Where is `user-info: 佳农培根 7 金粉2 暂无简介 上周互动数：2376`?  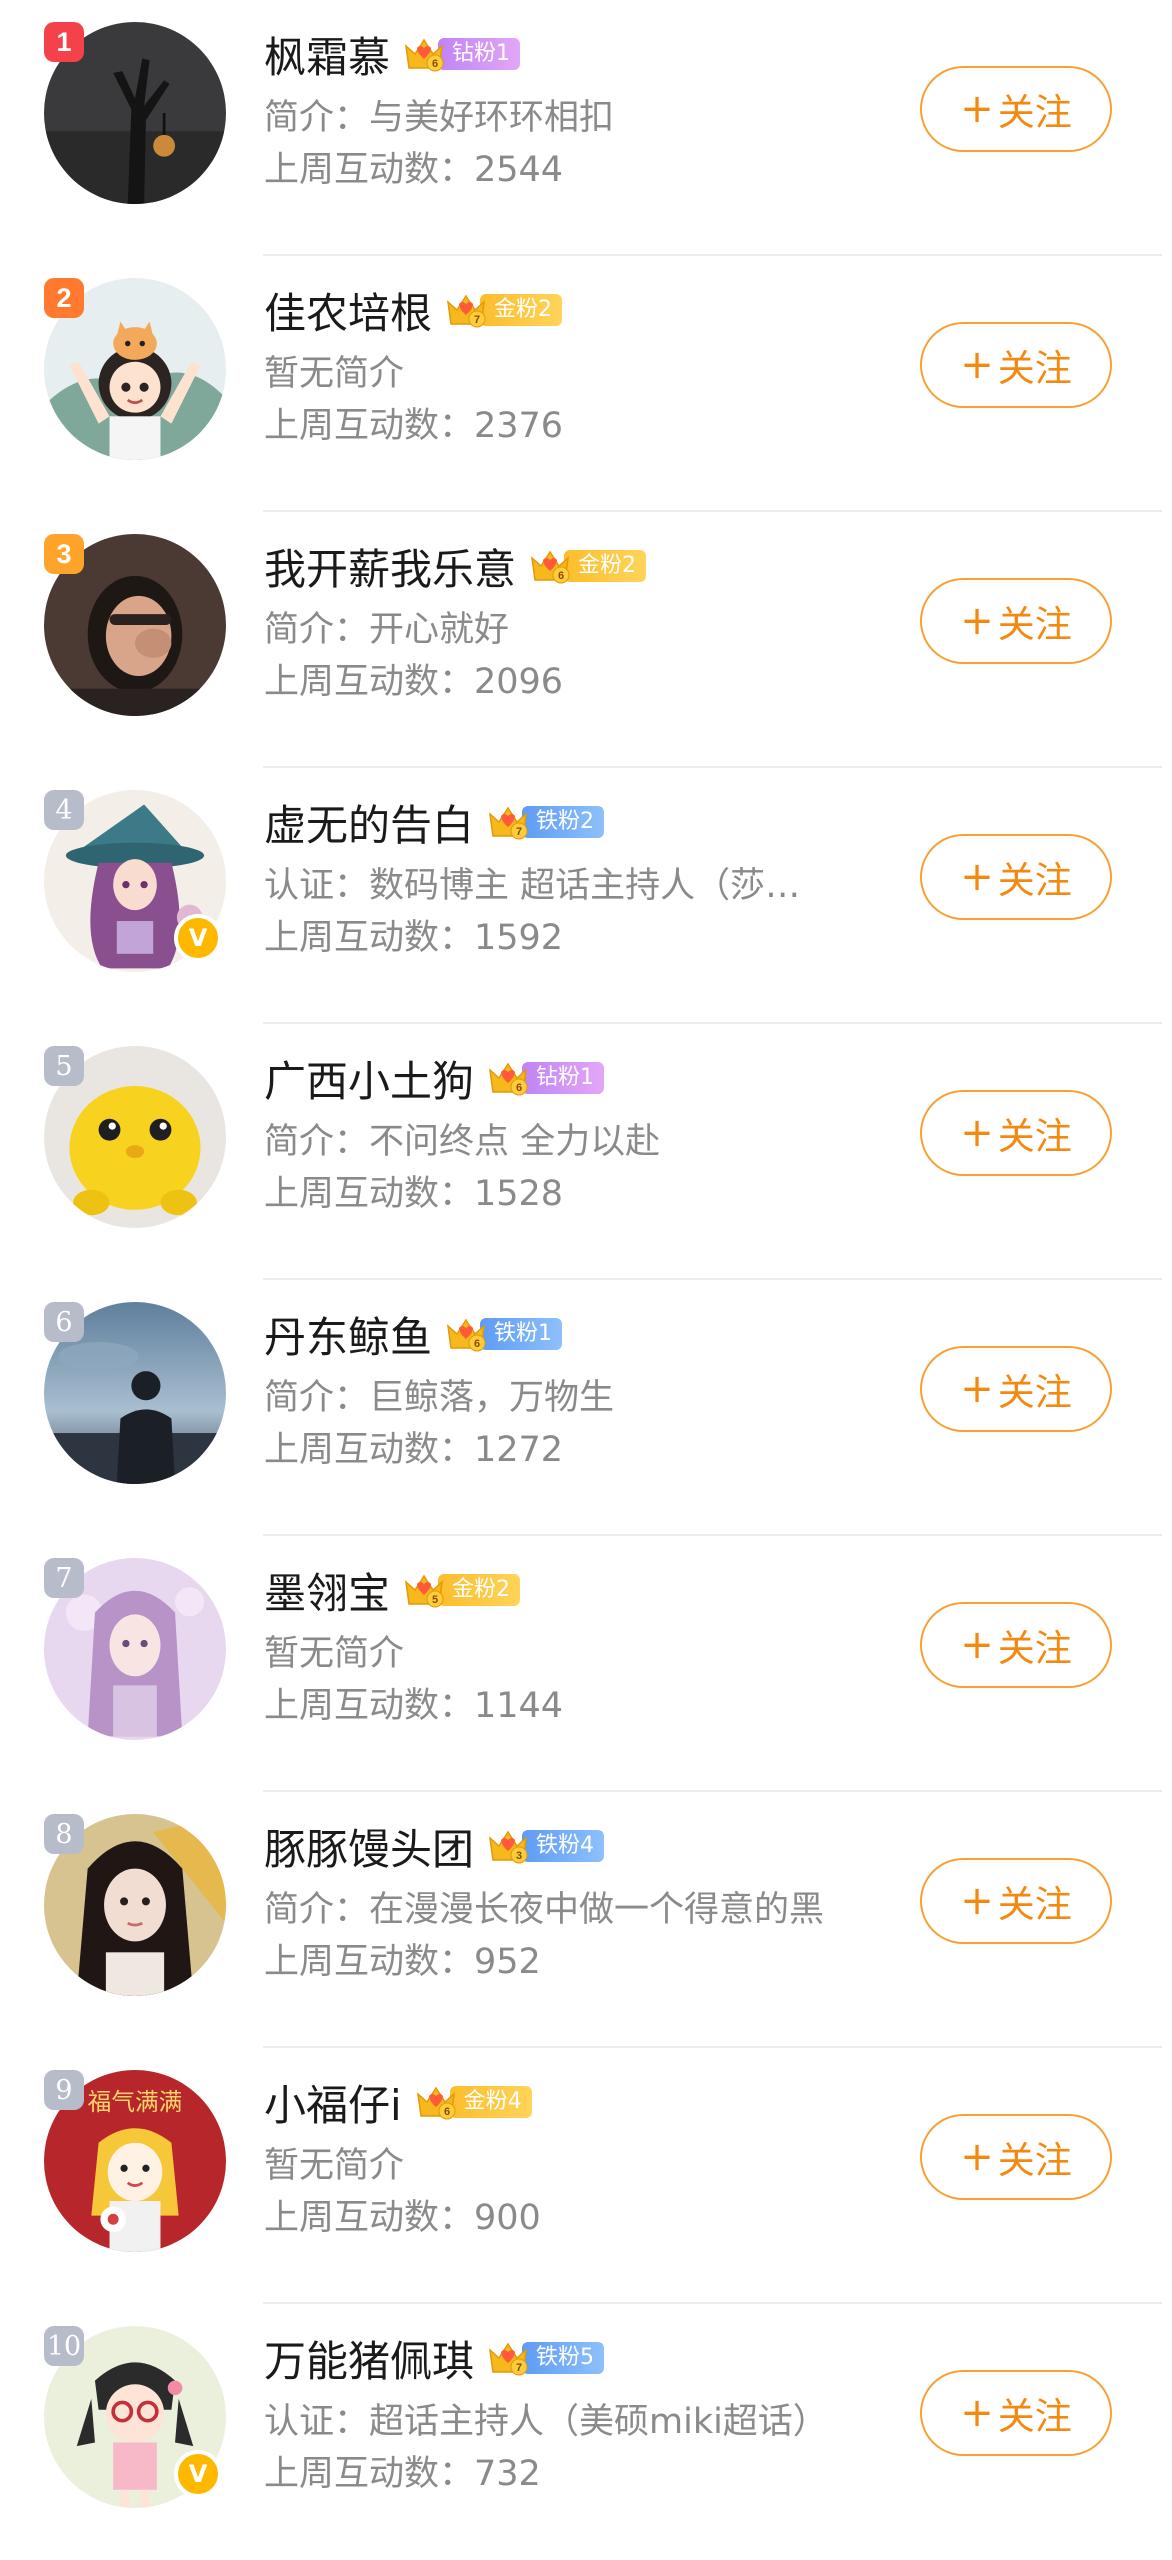
user-info: 佳农培根 7 金粉2 暂无简介 上周互动数：2376 is located at coordinates (598, 364).